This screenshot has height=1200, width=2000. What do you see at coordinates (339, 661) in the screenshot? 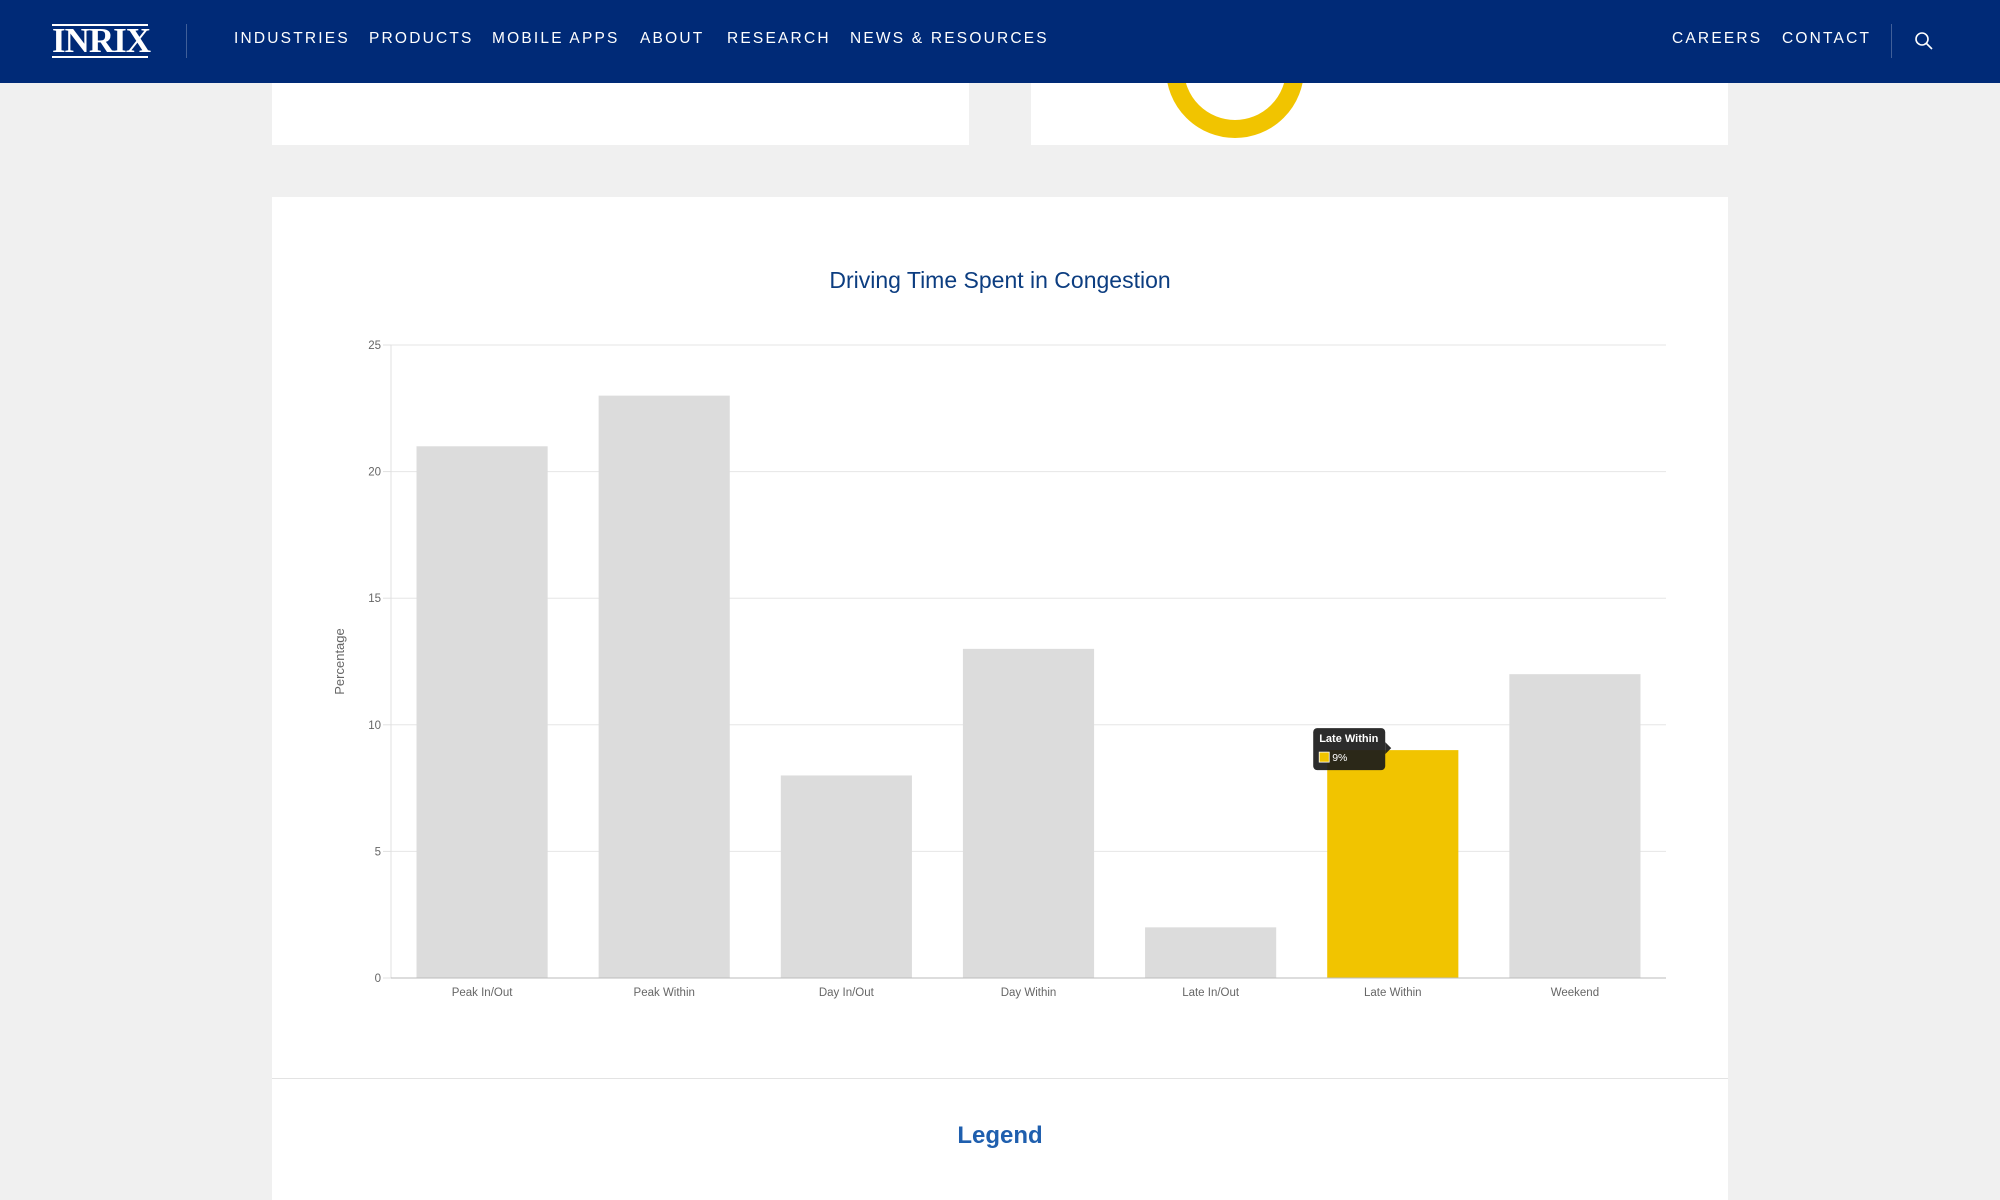
I see `y-axis-label: Percentage` at bounding box center [339, 661].